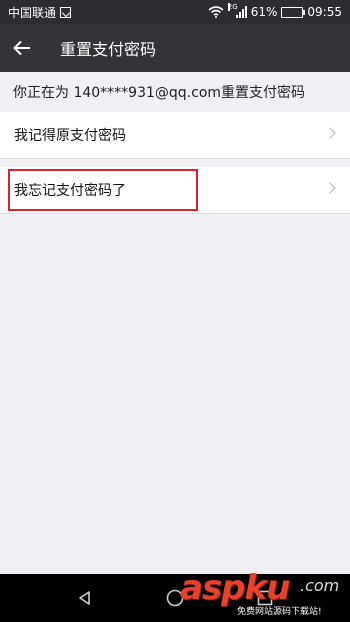 The height and width of the screenshot is (622, 350). What do you see at coordinates (216, 12) in the screenshot?
I see `wifi-icon` at bounding box center [216, 12].